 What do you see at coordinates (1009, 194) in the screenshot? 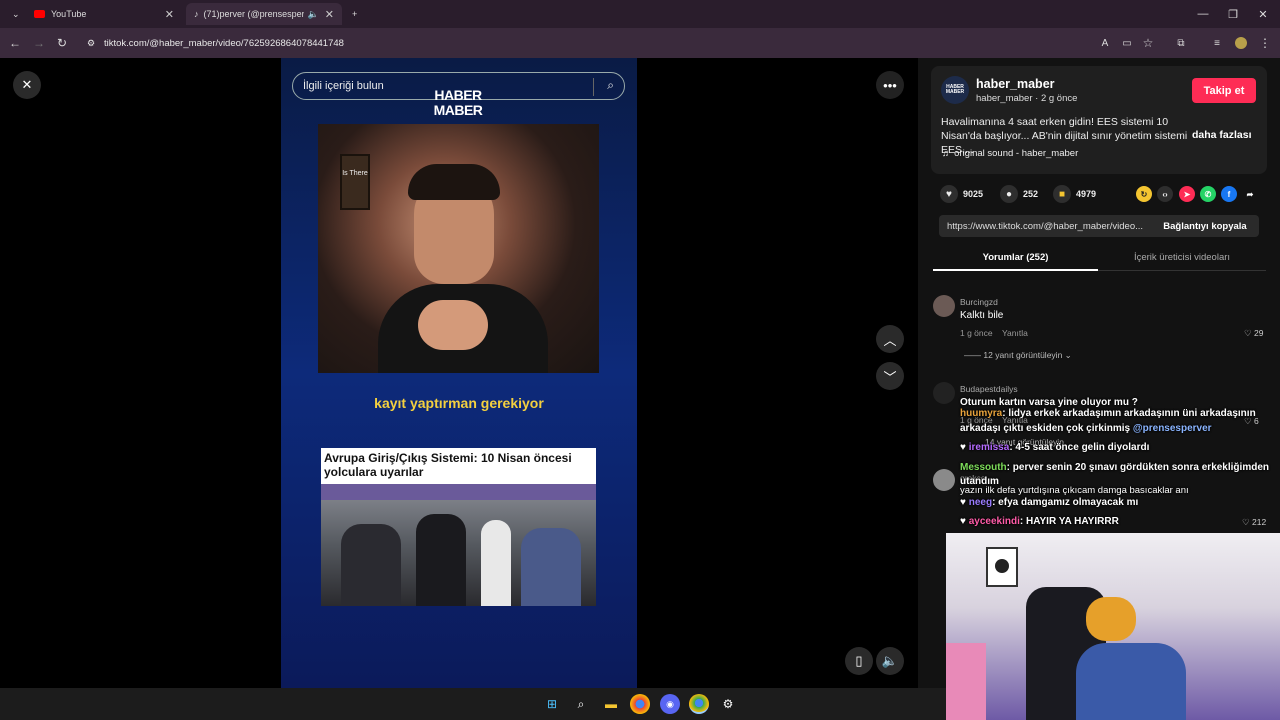
I see `comment-icon: ●` at bounding box center [1009, 194].